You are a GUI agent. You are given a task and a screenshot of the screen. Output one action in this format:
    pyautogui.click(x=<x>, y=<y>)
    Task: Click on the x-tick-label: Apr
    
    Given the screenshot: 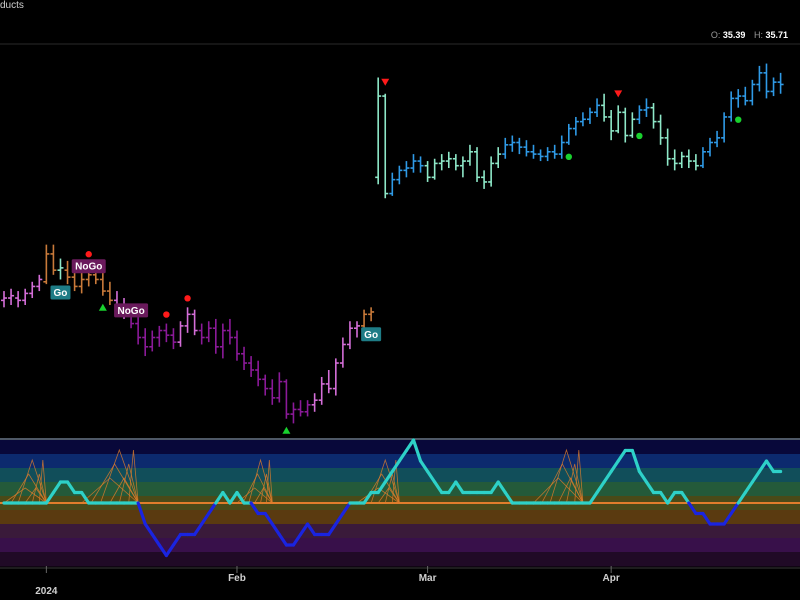 What is the action you would take?
    pyautogui.click(x=611, y=578)
    